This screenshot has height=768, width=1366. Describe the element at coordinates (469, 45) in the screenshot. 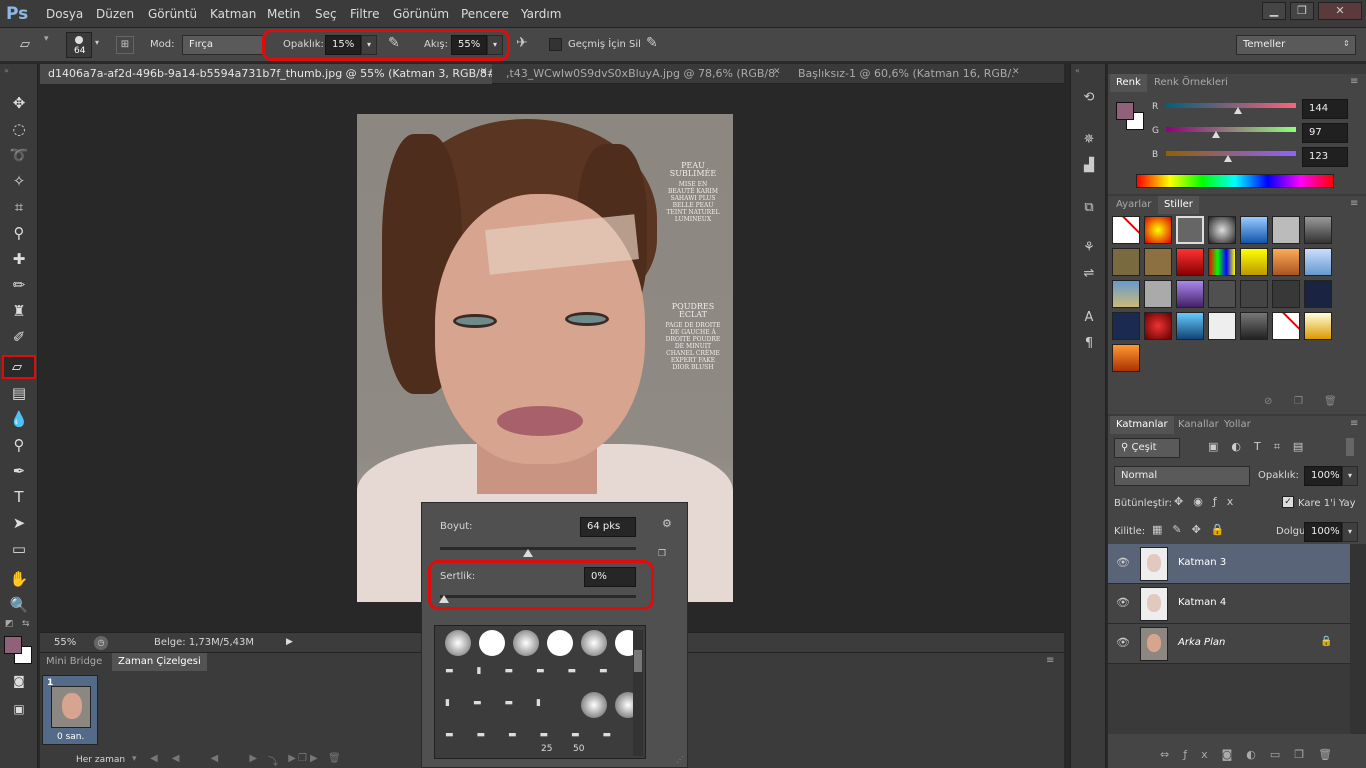

I see `flow-input: 55%` at that location.